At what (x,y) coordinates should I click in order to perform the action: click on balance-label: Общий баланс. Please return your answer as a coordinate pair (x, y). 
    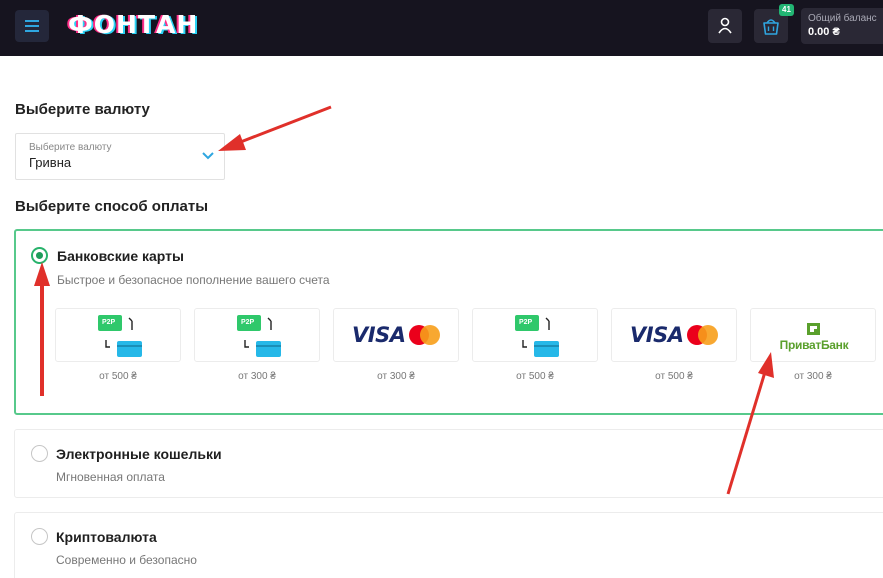
    Looking at the image, I should click on (842, 18).